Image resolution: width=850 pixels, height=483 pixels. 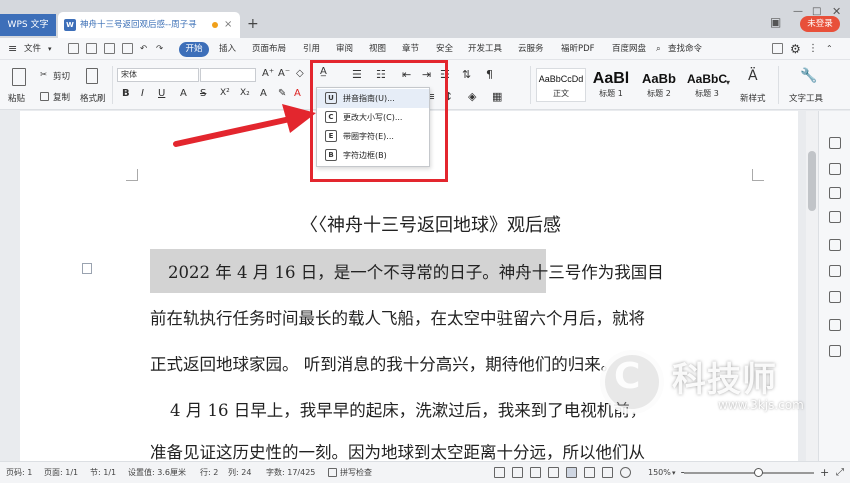 What do you see at coordinates (835, 271) in the screenshot?
I see `adjust-icon` at bounding box center [835, 271].